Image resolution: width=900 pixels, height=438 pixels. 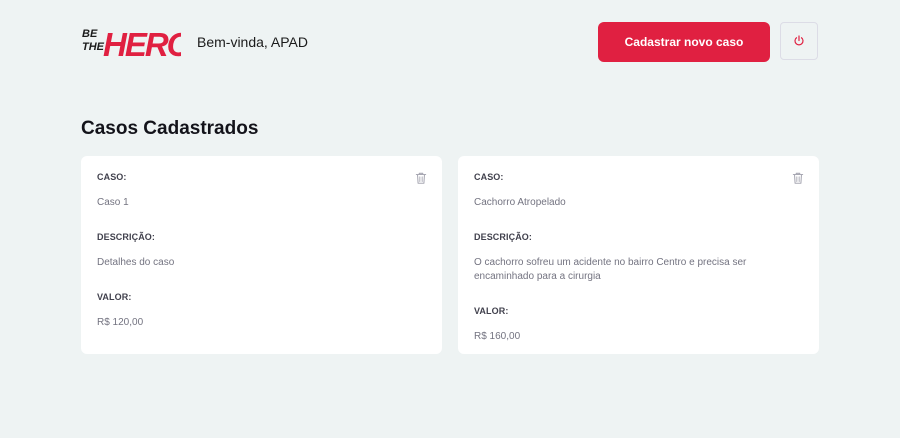 What do you see at coordinates (113, 202) in the screenshot?
I see `case-value: Caso 1` at bounding box center [113, 202].